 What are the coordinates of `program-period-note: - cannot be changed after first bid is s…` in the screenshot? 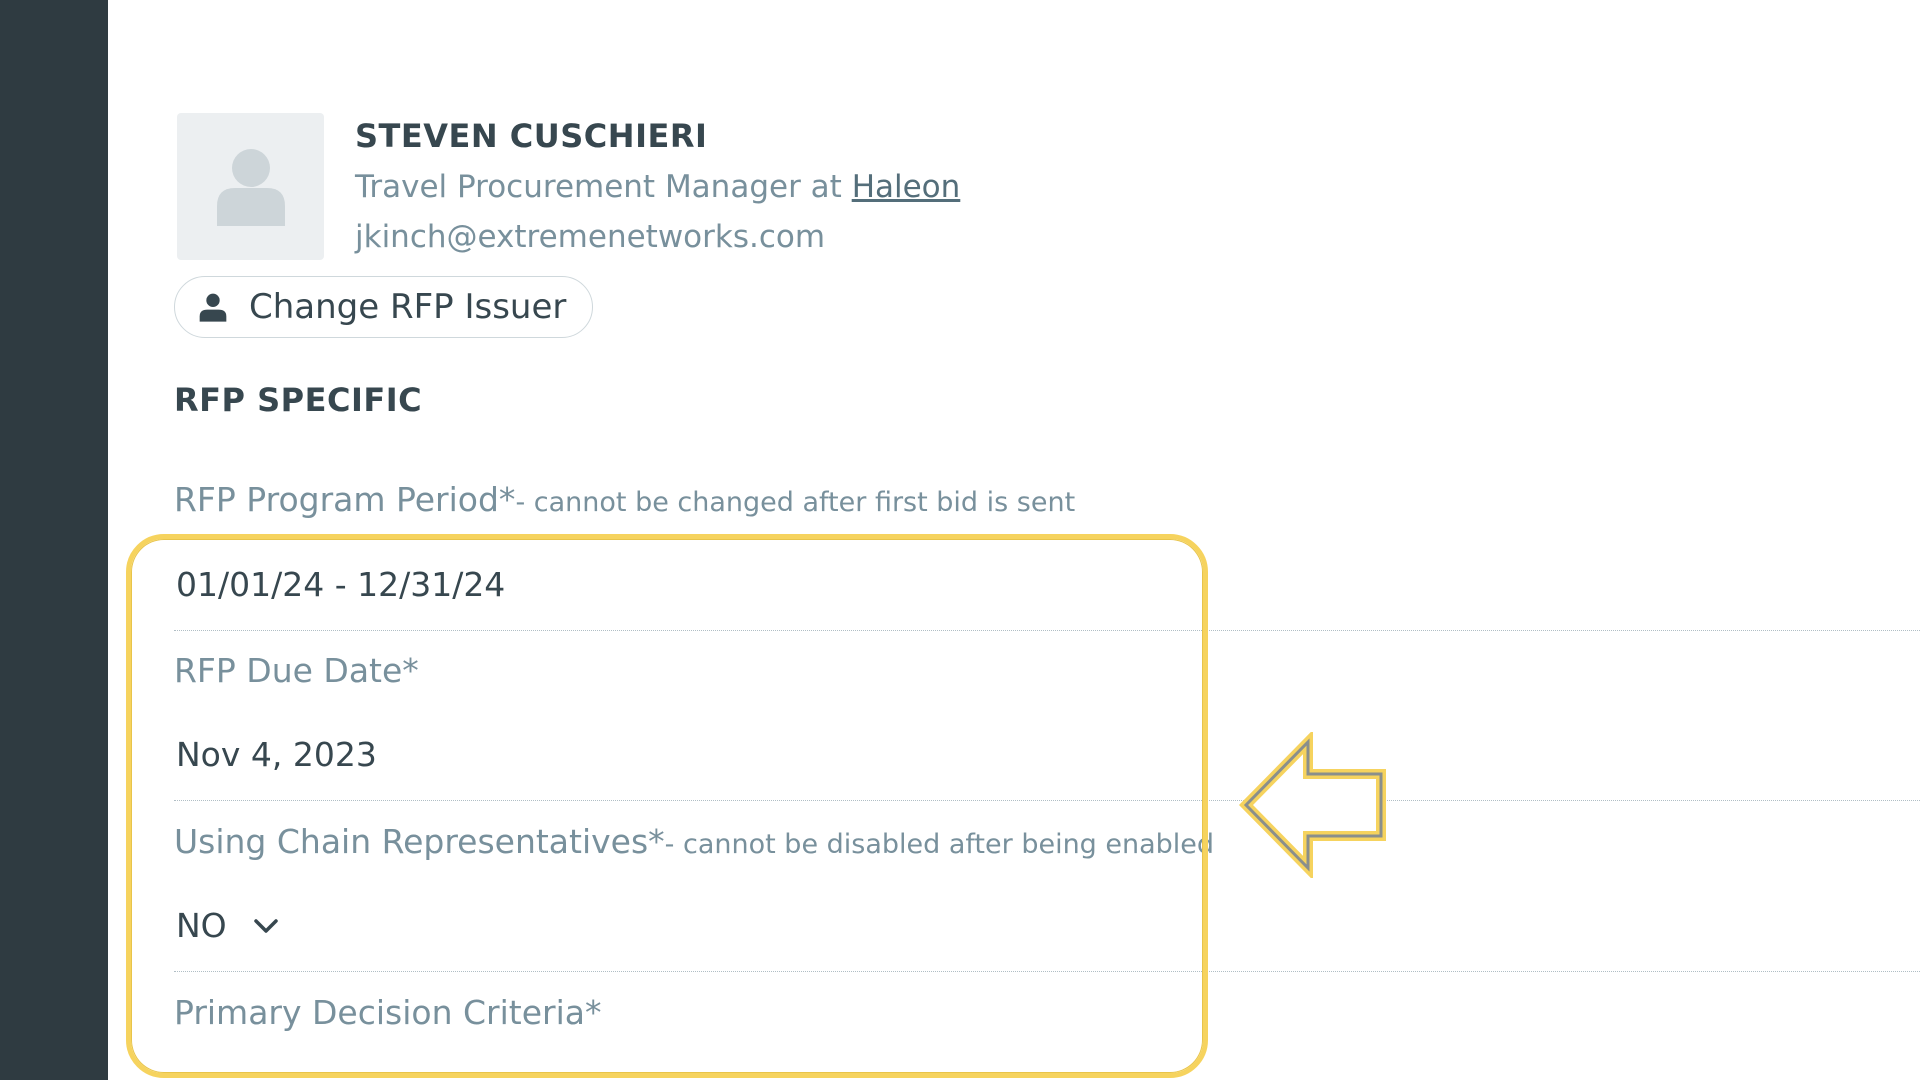 It's located at (795, 502).